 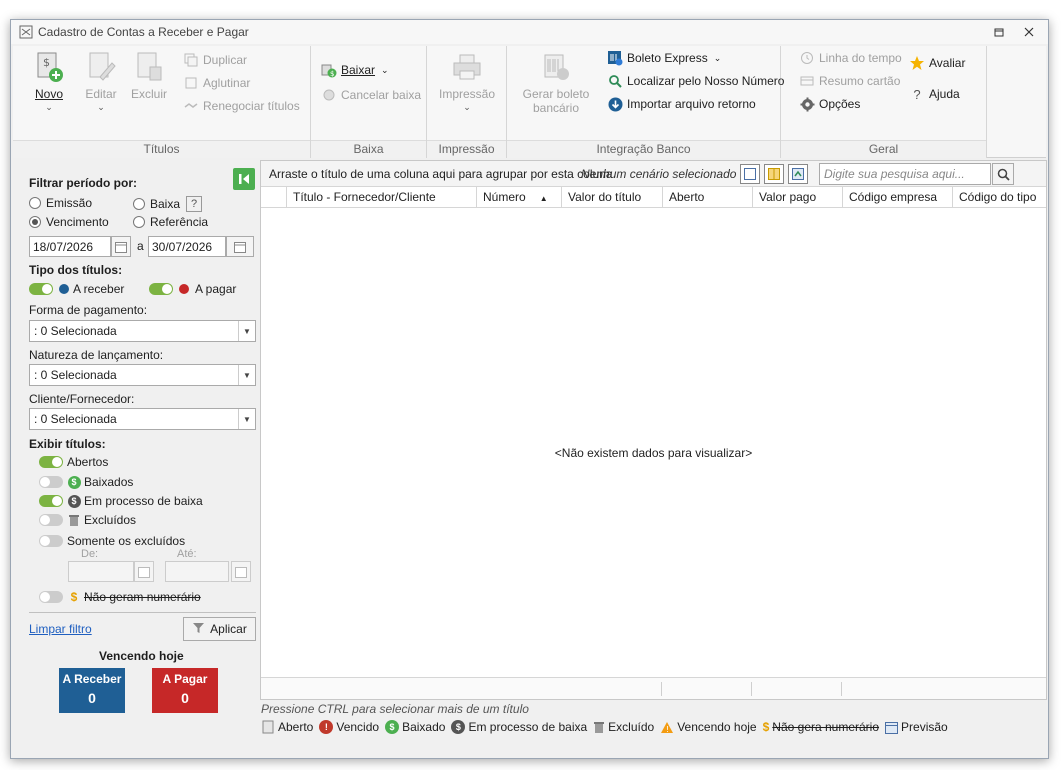 I want to click on coin-stack-icon: $, so click(x=329, y=70).